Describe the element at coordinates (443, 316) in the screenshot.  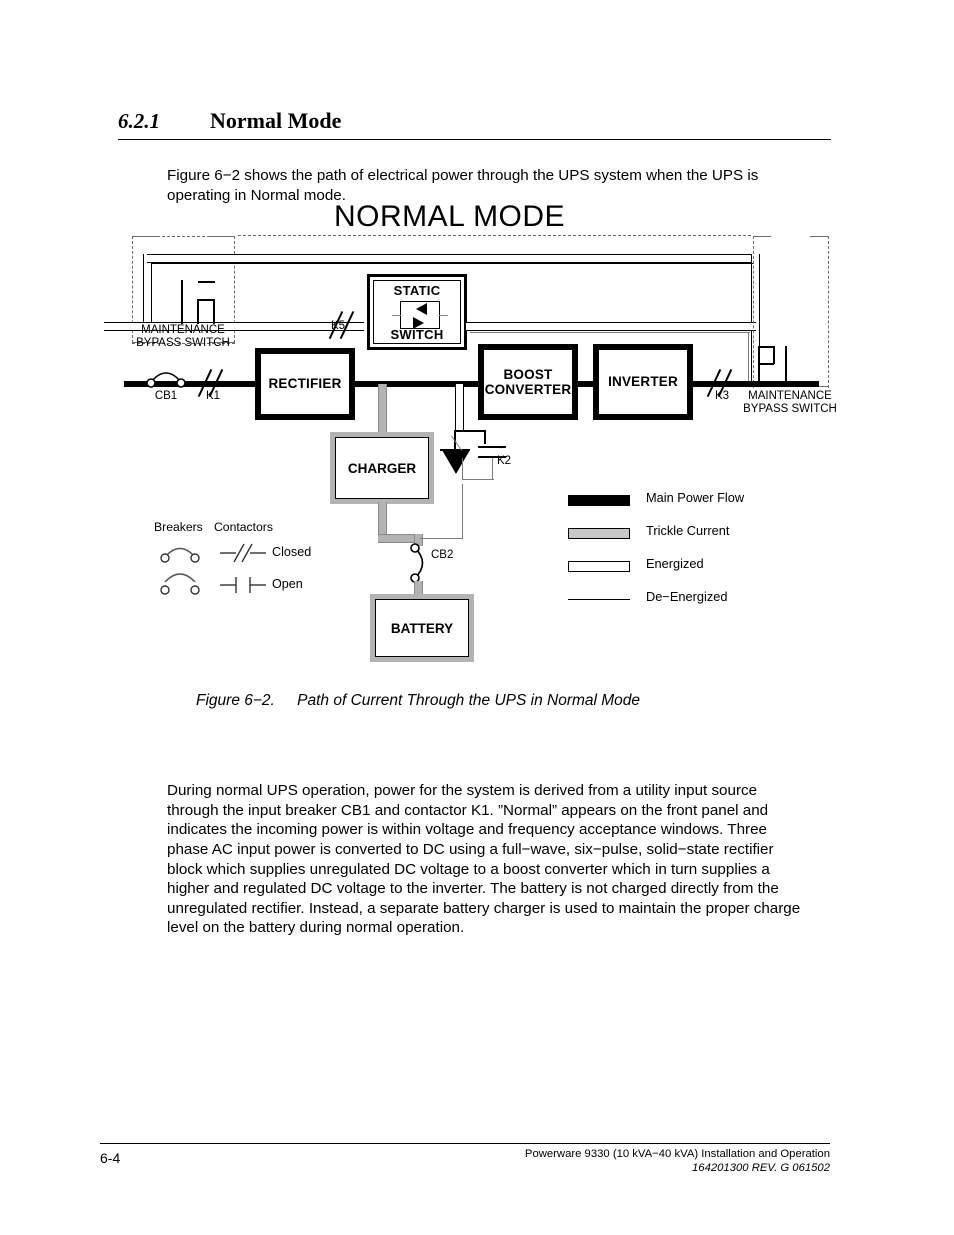
I see `scr-gate-tick-right` at that location.